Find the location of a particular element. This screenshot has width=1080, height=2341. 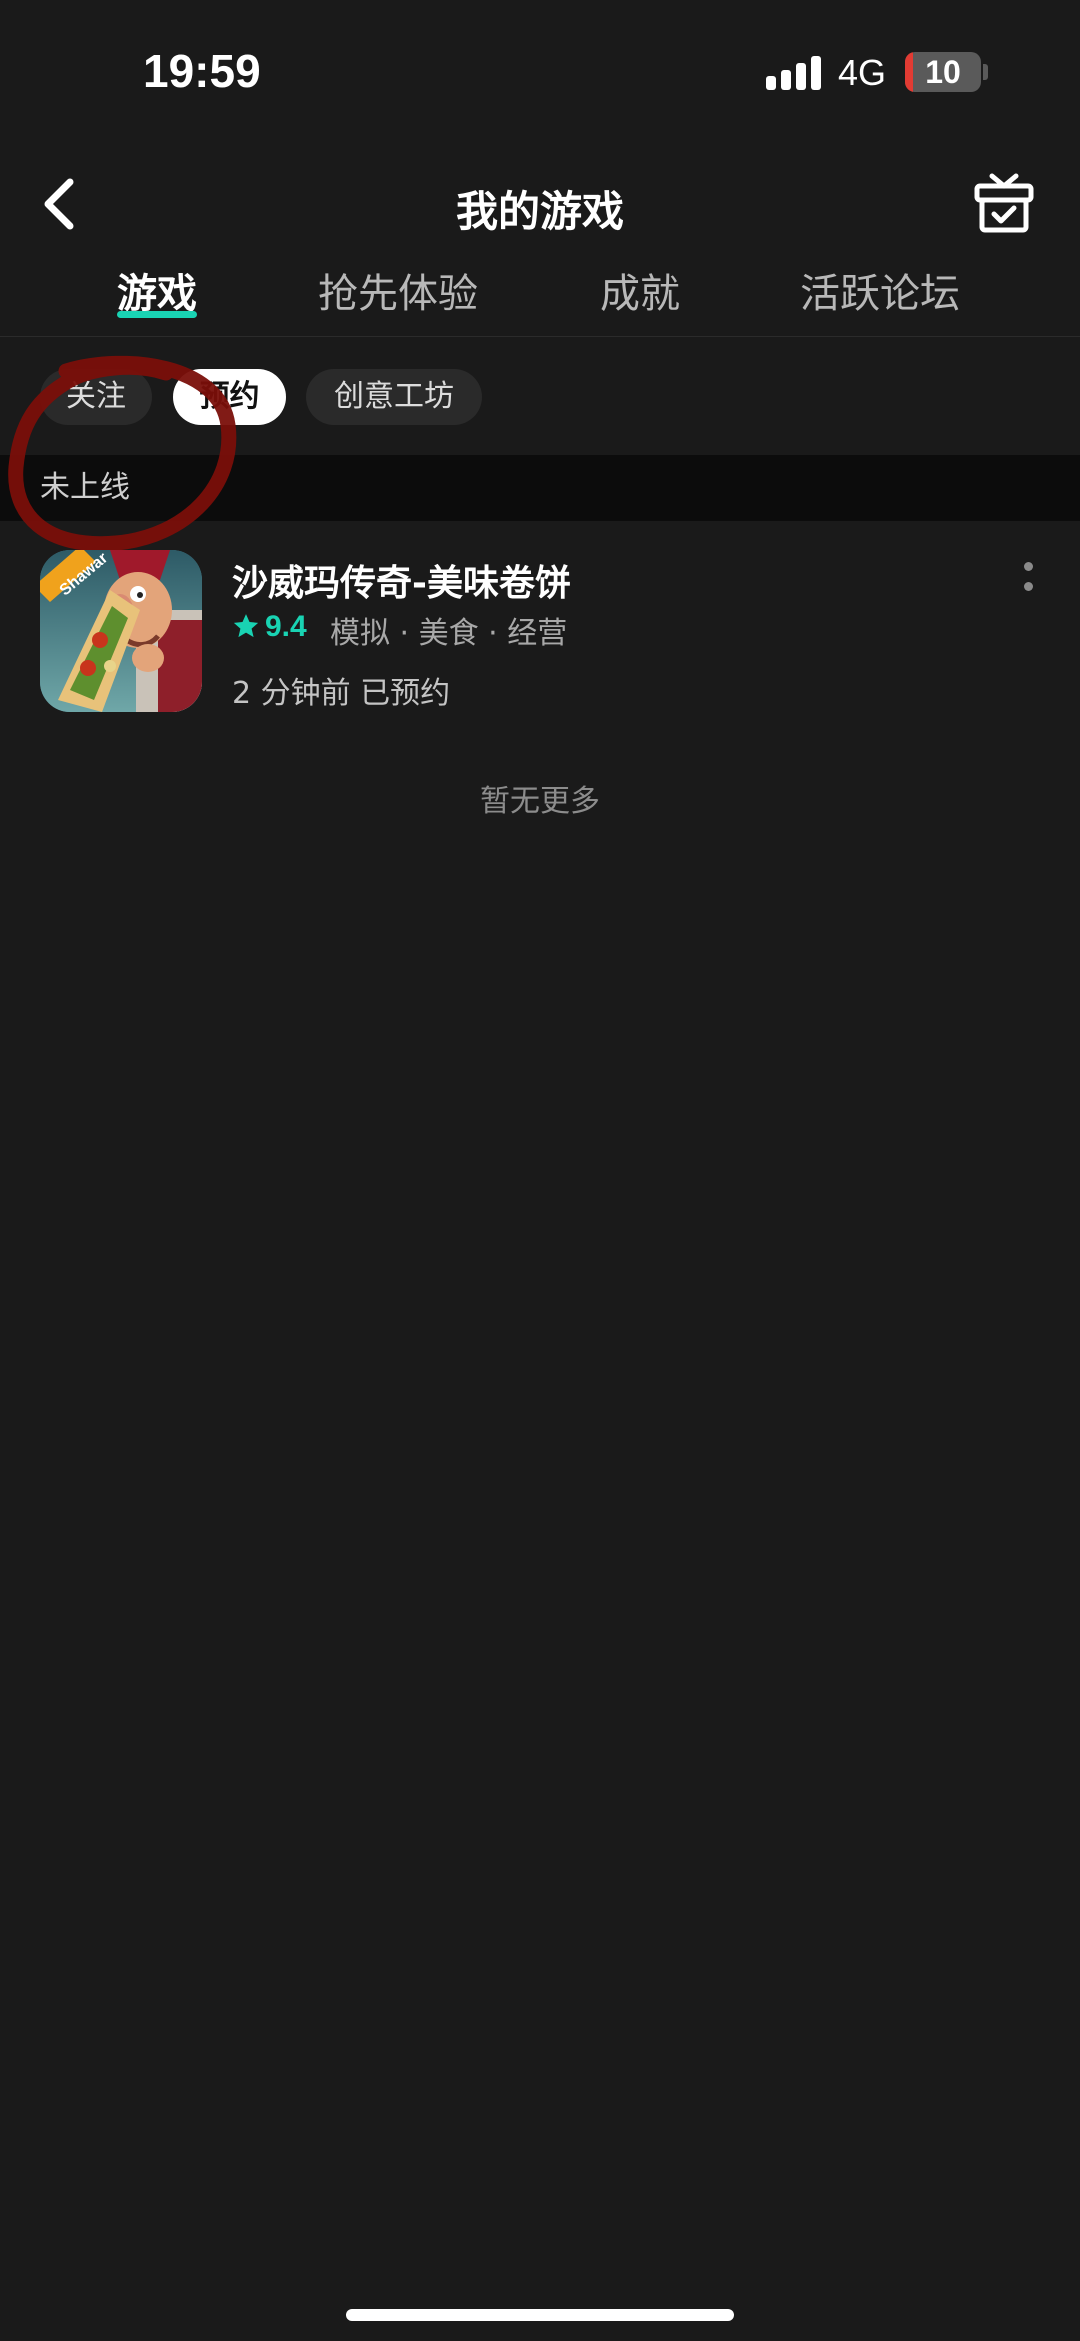

battery-percent: 10 is located at coordinates (943, 72).